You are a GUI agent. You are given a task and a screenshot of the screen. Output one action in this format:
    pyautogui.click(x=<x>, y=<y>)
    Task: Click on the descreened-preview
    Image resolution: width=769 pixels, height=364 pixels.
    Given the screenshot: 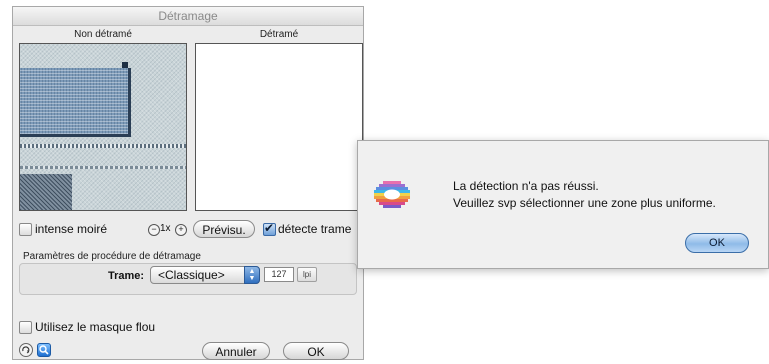 What is the action you would take?
    pyautogui.click(x=279, y=127)
    